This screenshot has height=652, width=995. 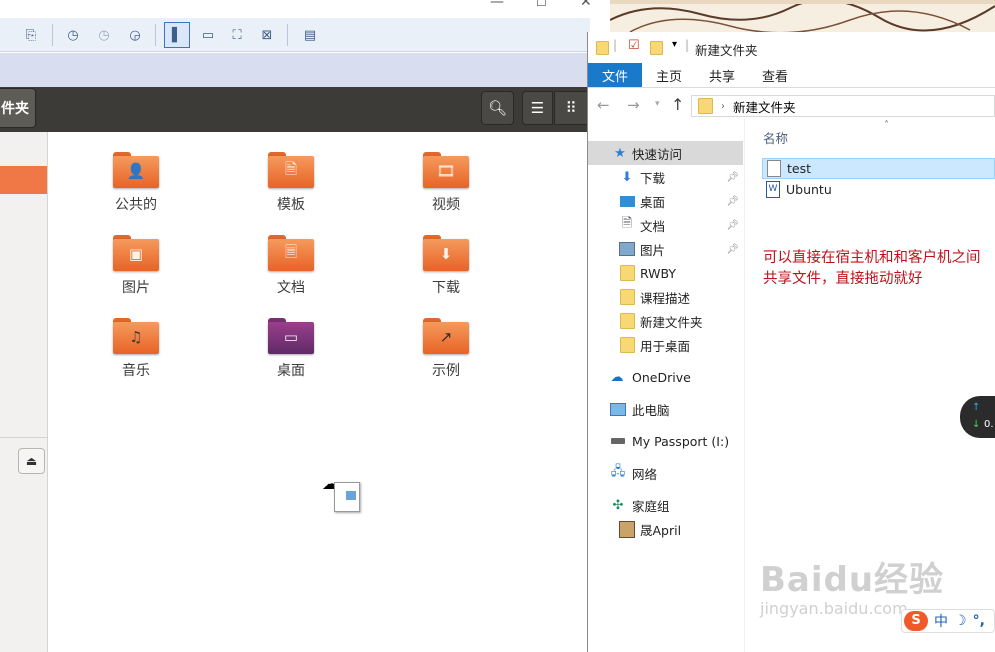 What do you see at coordinates (657, 154) in the screenshot?
I see `nav-label: 快速访问` at bounding box center [657, 154].